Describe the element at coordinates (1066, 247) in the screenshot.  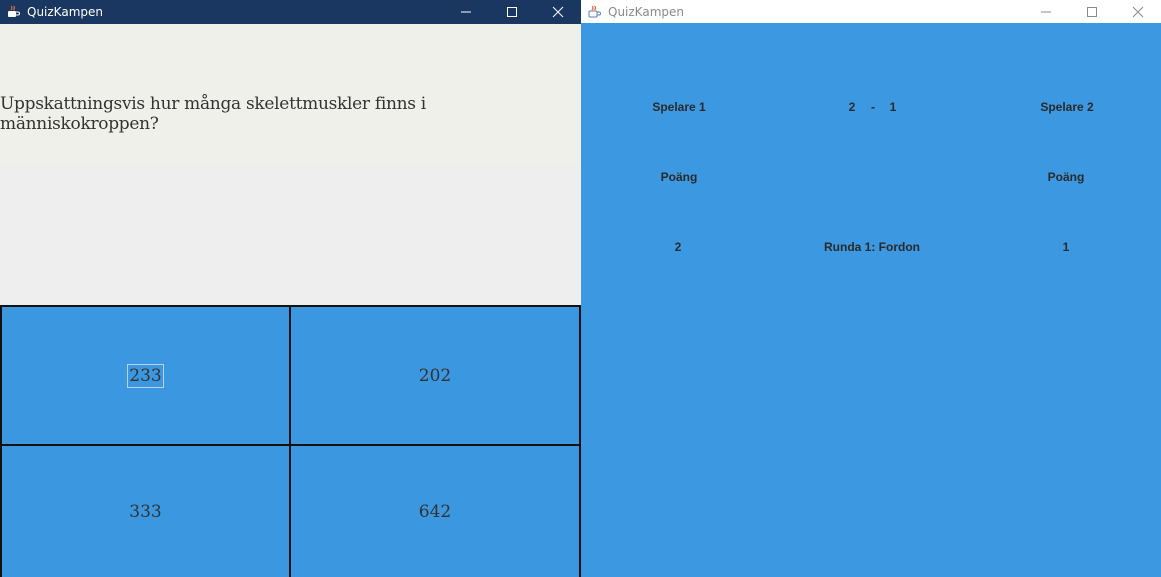
I see `points-player2: 1` at that location.